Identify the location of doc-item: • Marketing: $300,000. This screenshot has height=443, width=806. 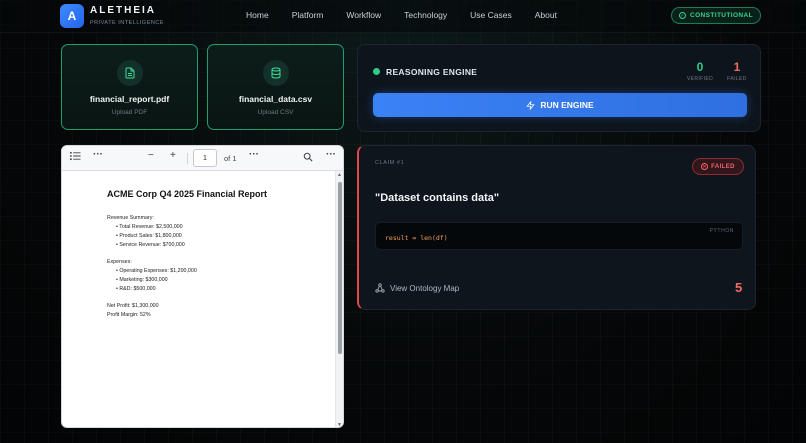
(142, 280).